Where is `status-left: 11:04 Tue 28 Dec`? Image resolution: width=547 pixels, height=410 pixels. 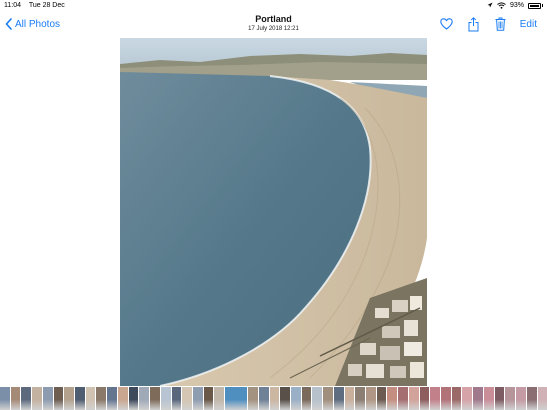
status-left: 11:04 Tue 28 Dec is located at coordinates (37, 5).